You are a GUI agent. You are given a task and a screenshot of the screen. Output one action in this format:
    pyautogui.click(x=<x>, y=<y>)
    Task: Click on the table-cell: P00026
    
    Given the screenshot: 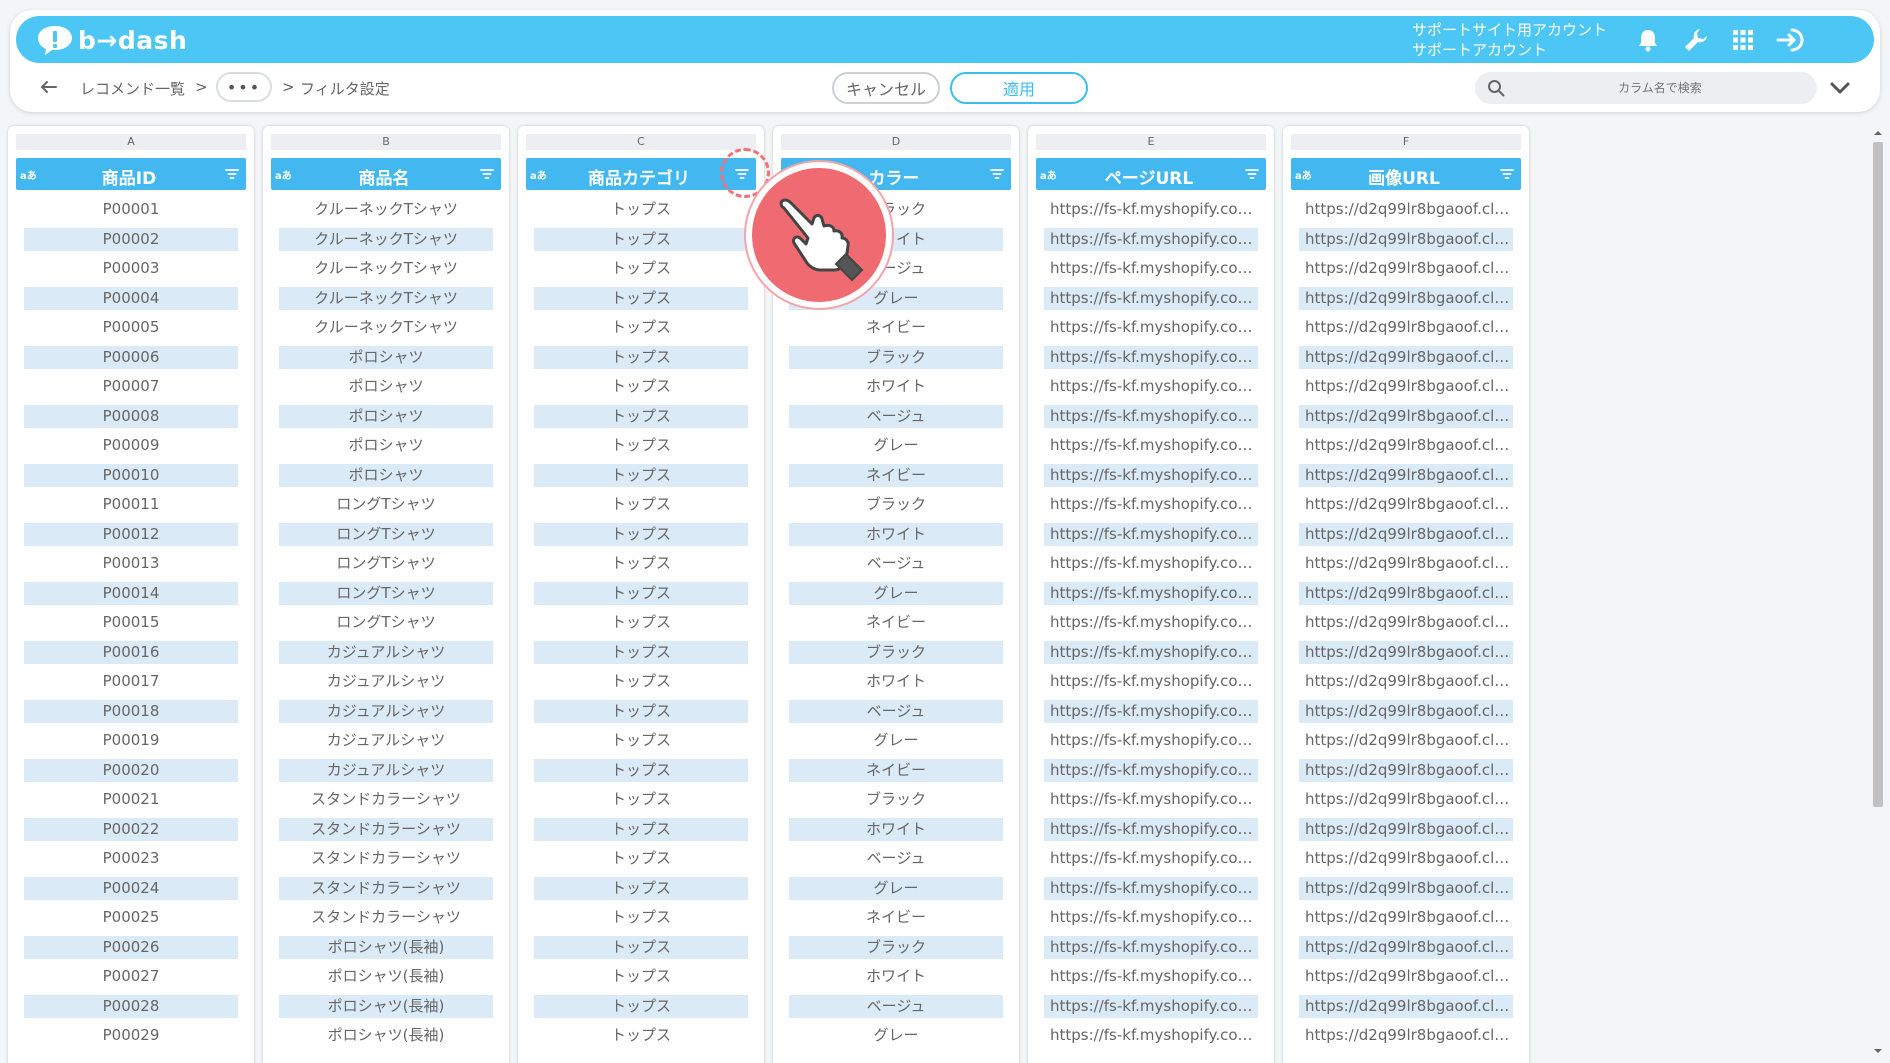 What is the action you would take?
    pyautogui.click(x=131, y=947)
    